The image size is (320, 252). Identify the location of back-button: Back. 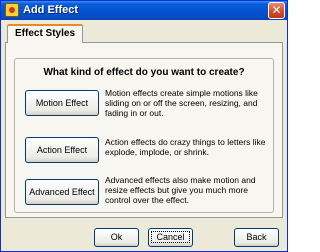
(256, 237).